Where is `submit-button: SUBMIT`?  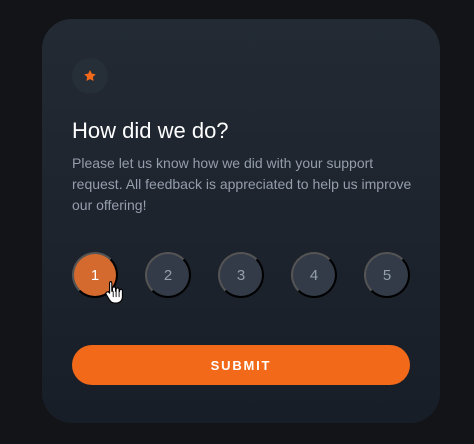
submit-button: SUBMIT is located at coordinates (241, 365).